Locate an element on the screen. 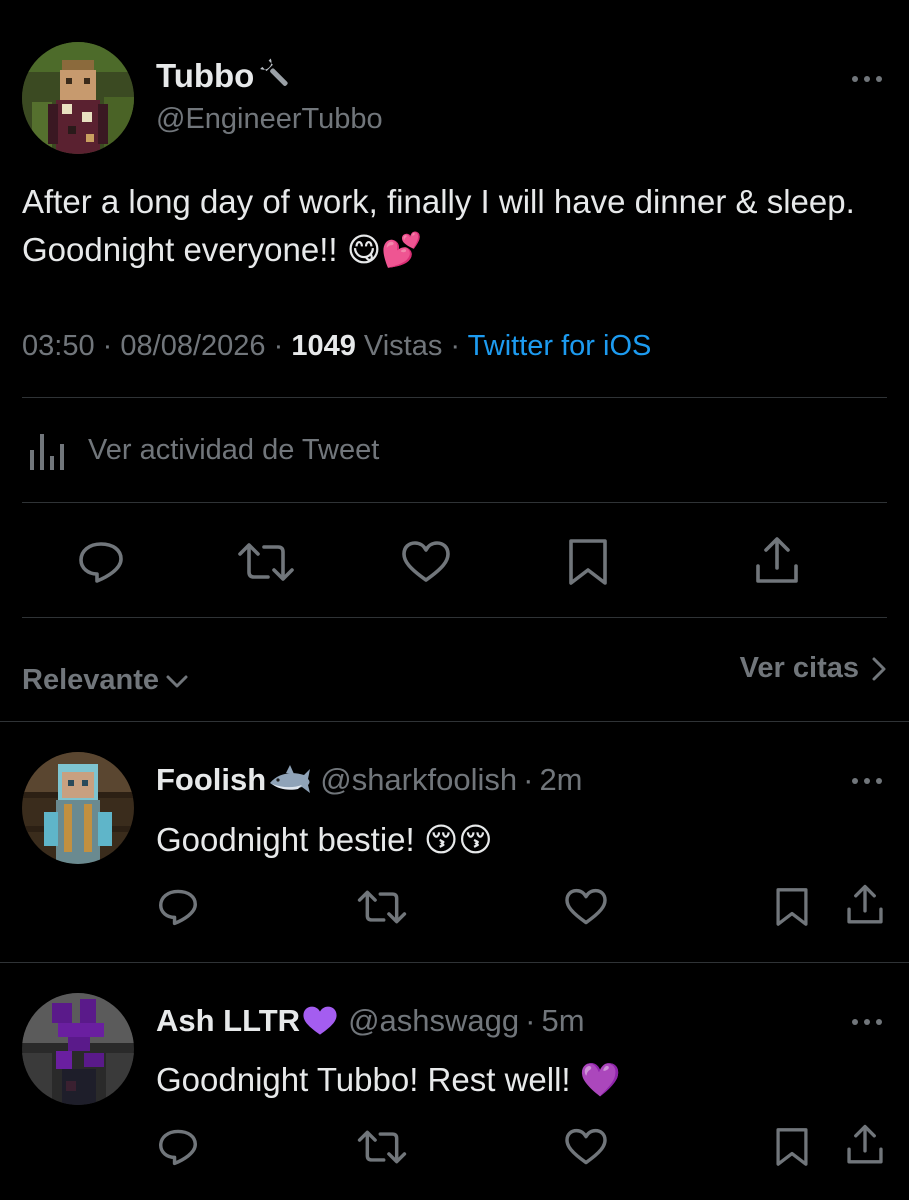  reply-text: Goodnight bestie! 😚😚 is located at coordinates (324, 839).